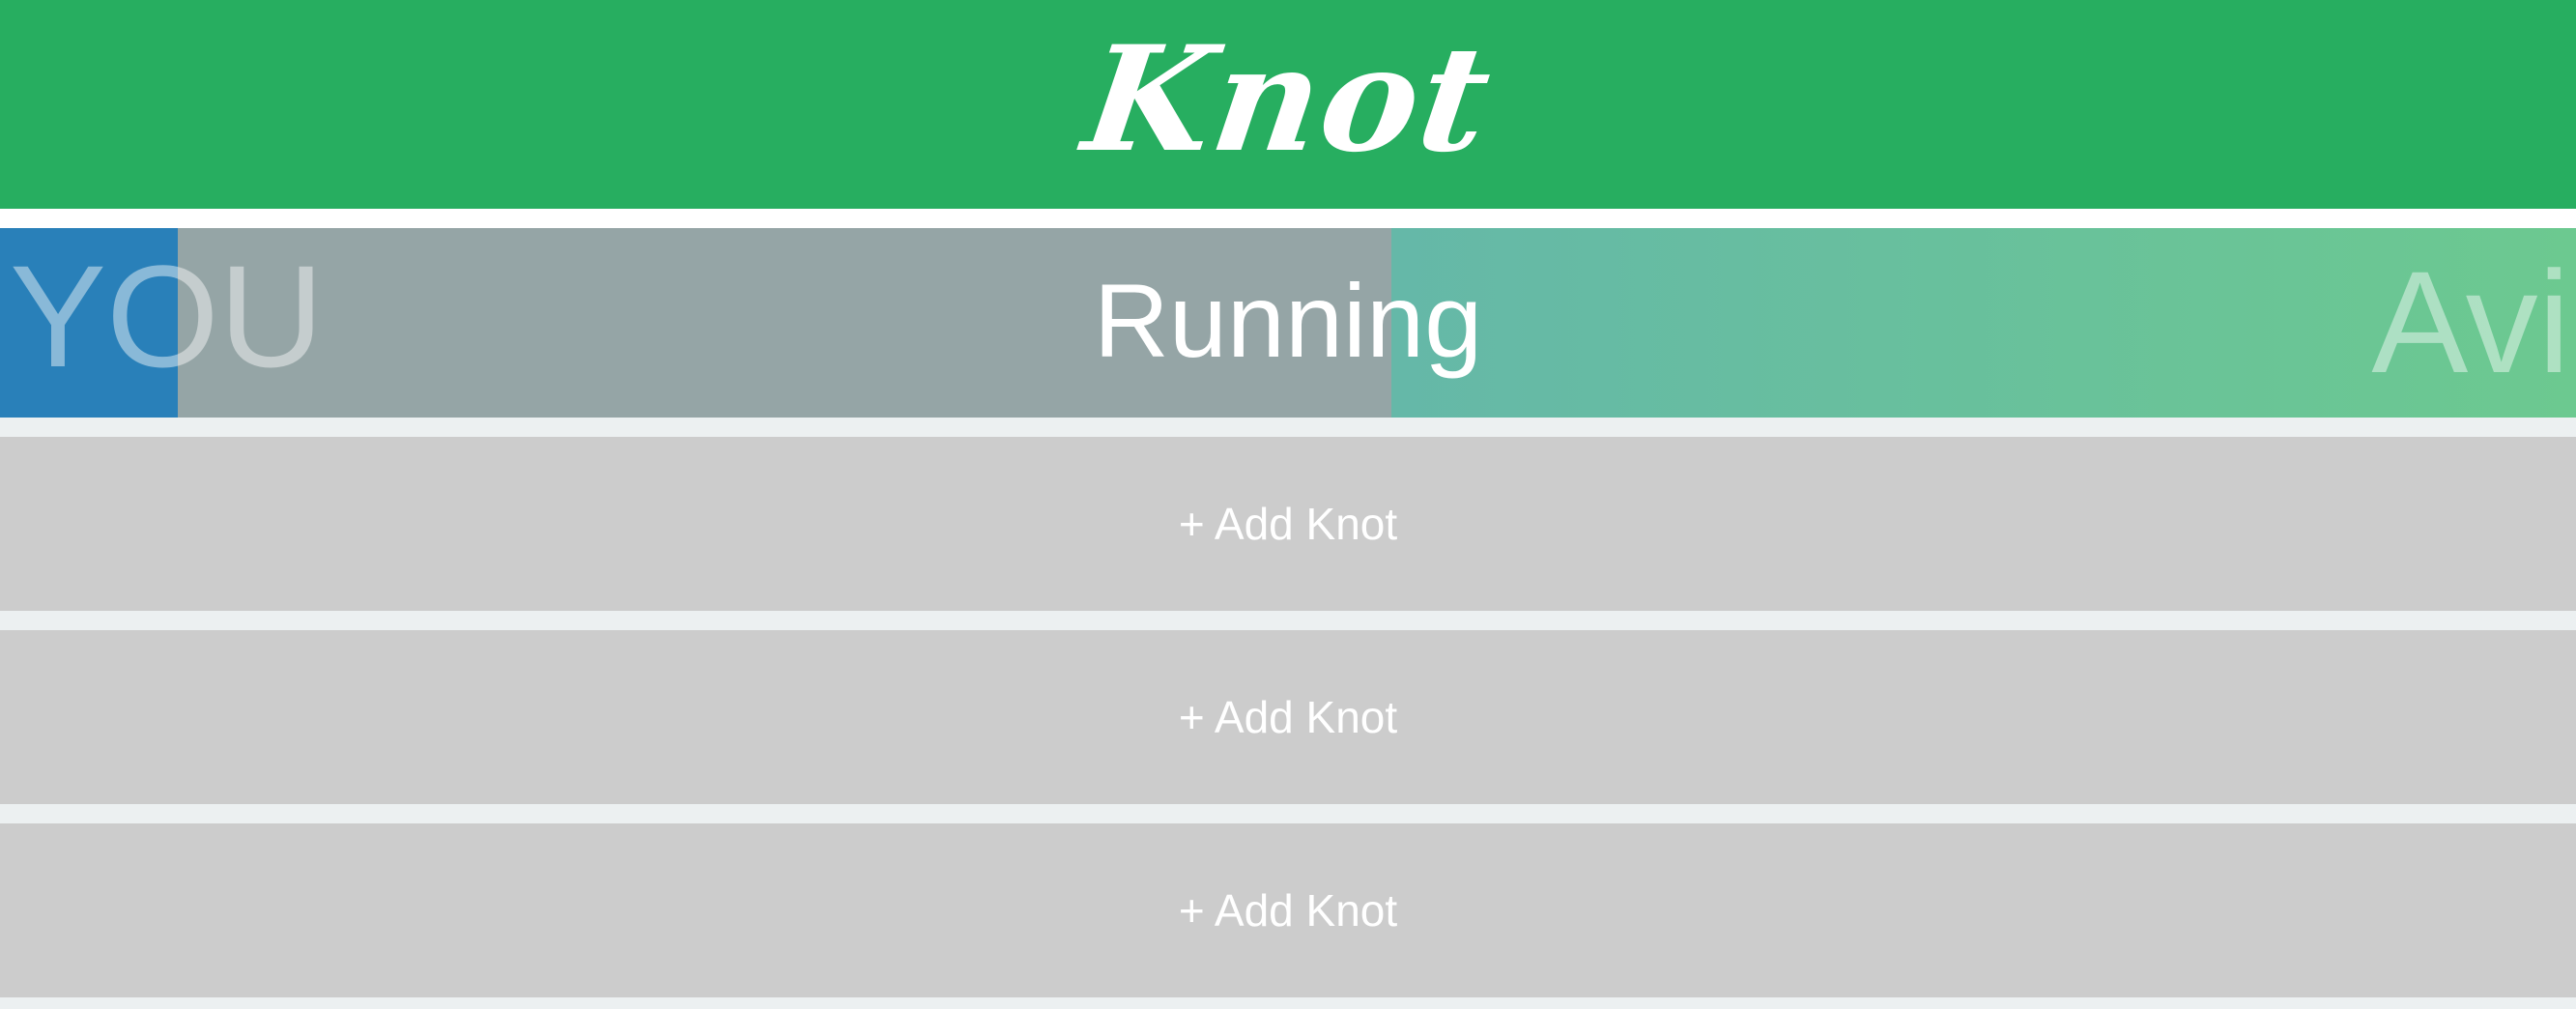 The image size is (2576, 1009). I want to click on header-divider, so click(1288, 218).